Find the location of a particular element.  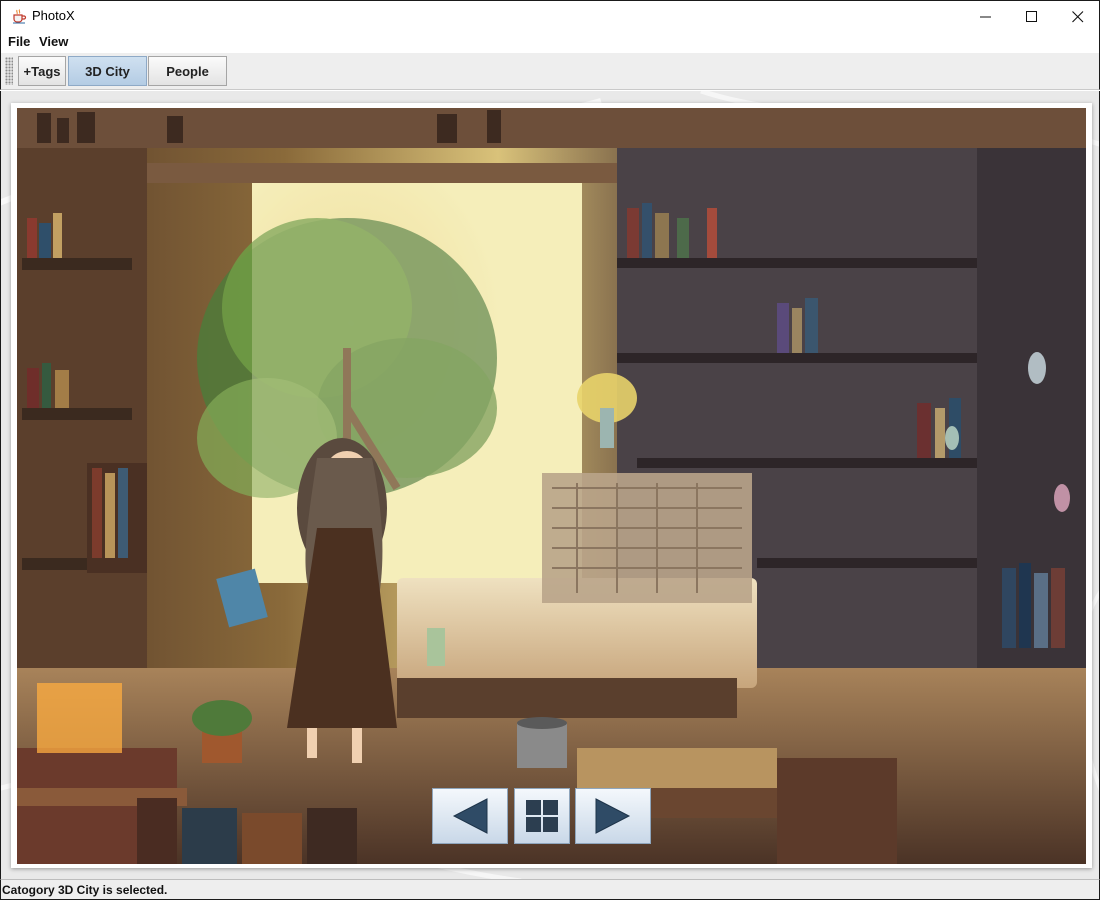

close-icon is located at coordinates (1078, 17).